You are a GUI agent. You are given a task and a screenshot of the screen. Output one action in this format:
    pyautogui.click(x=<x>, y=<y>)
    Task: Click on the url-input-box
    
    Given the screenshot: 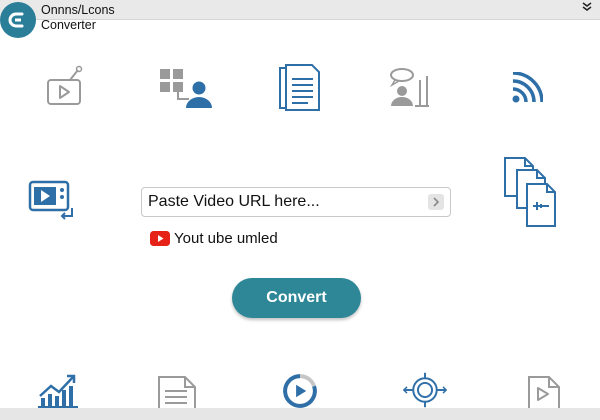 What is the action you would take?
    pyautogui.click(x=296, y=202)
    